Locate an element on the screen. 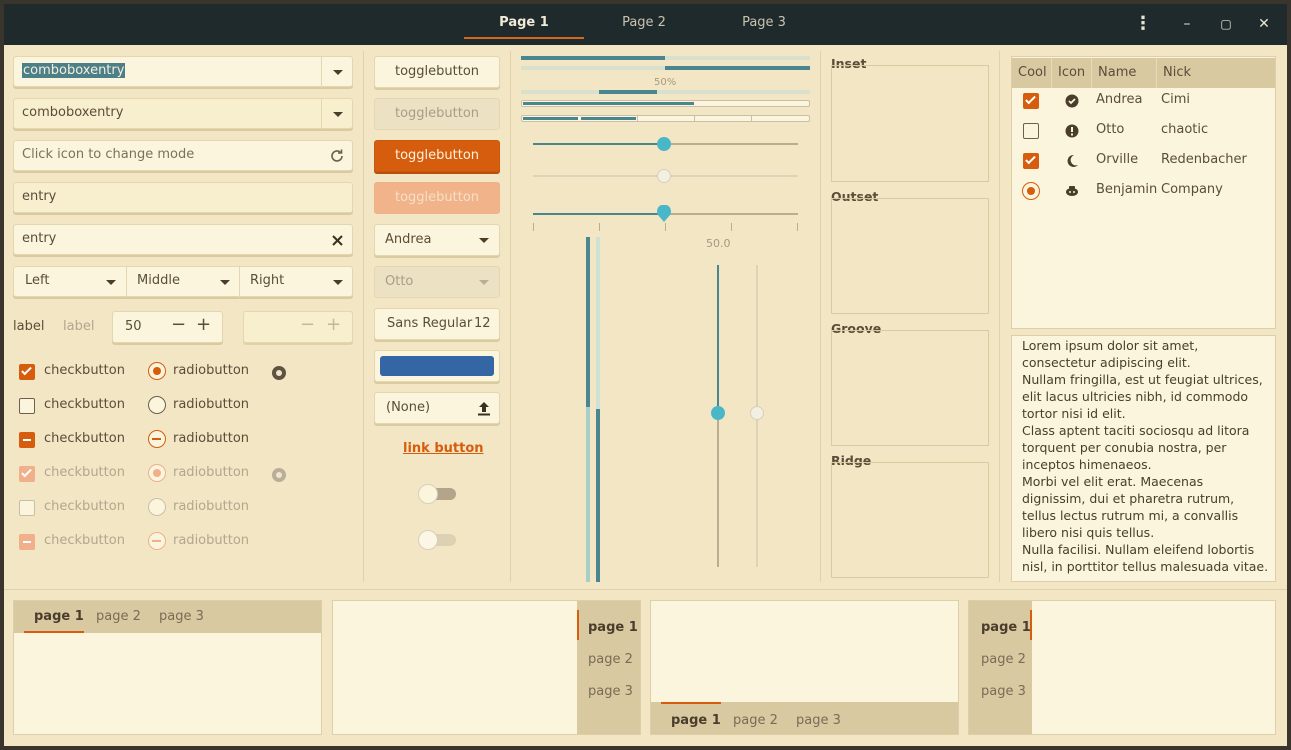 The image size is (1291, 750). switch-knob is located at coordinates (428, 494).